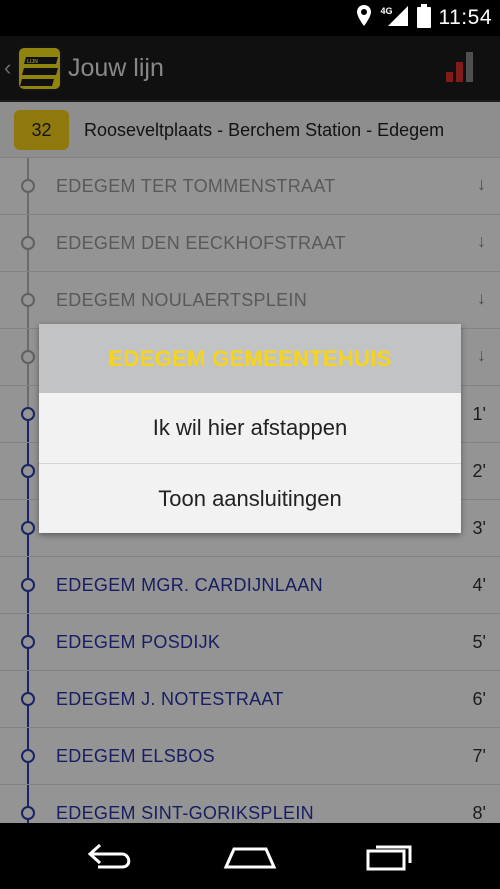 This screenshot has width=500, height=889. Describe the element at coordinates (250, 358) in the screenshot. I see `dialog-title: EDEGEM GEMEENTEHUIS` at that location.